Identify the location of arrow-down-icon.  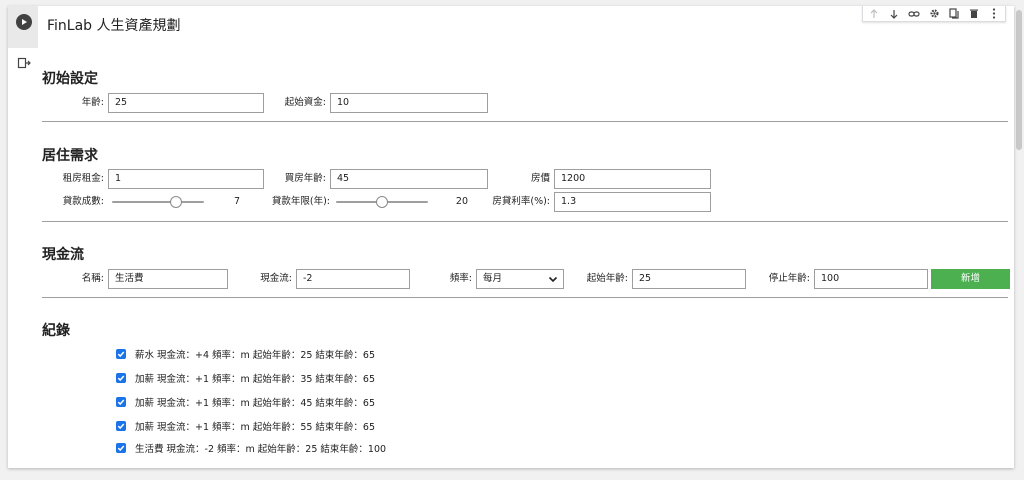
(894, 14).